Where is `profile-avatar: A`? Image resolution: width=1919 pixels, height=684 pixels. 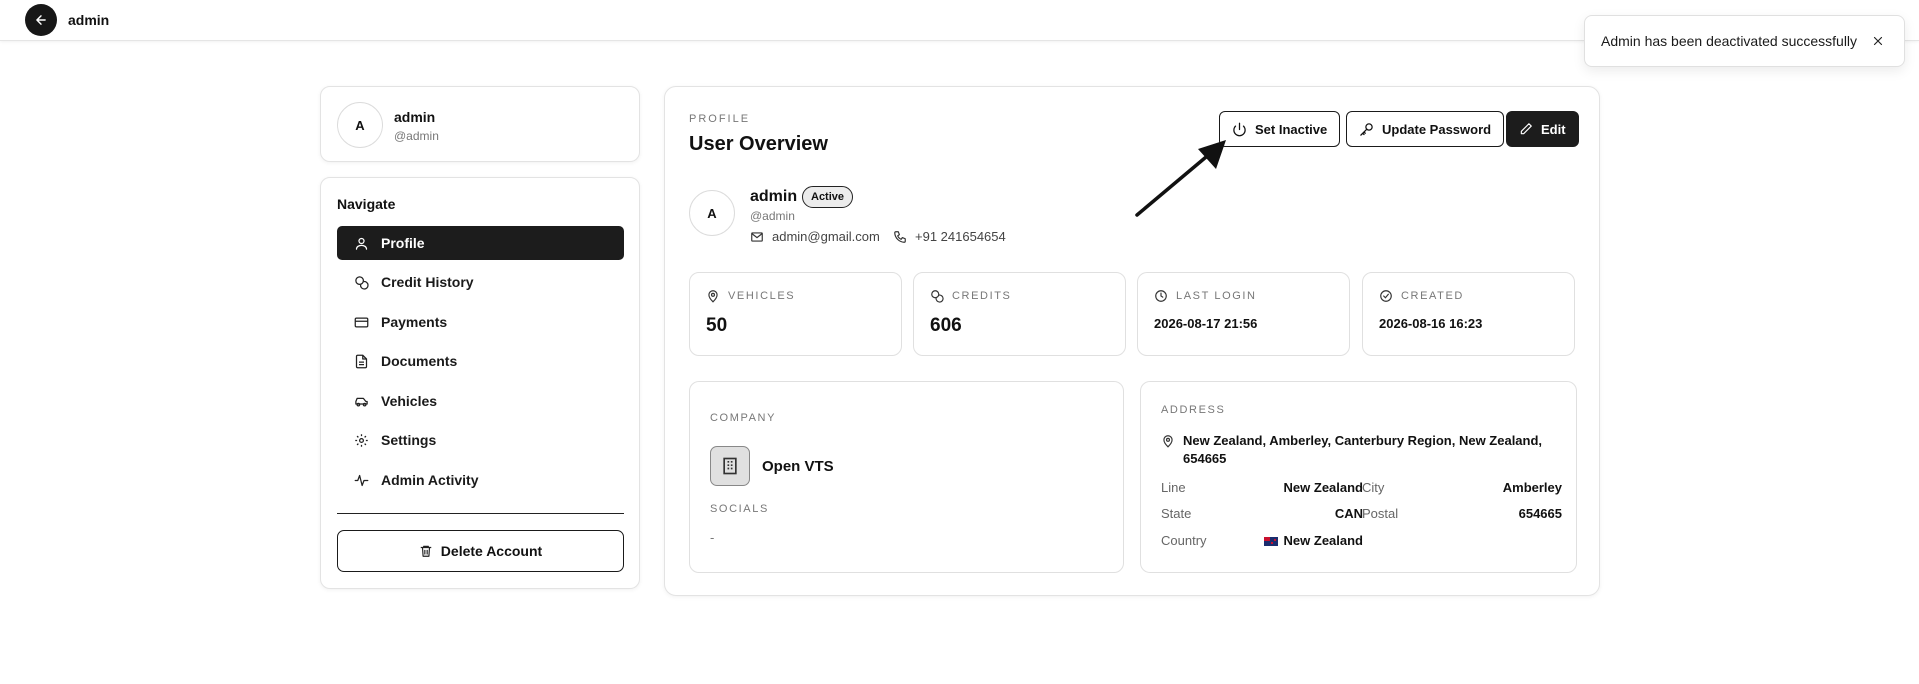 profile-avatar: A is located at coordinates (712, 213).